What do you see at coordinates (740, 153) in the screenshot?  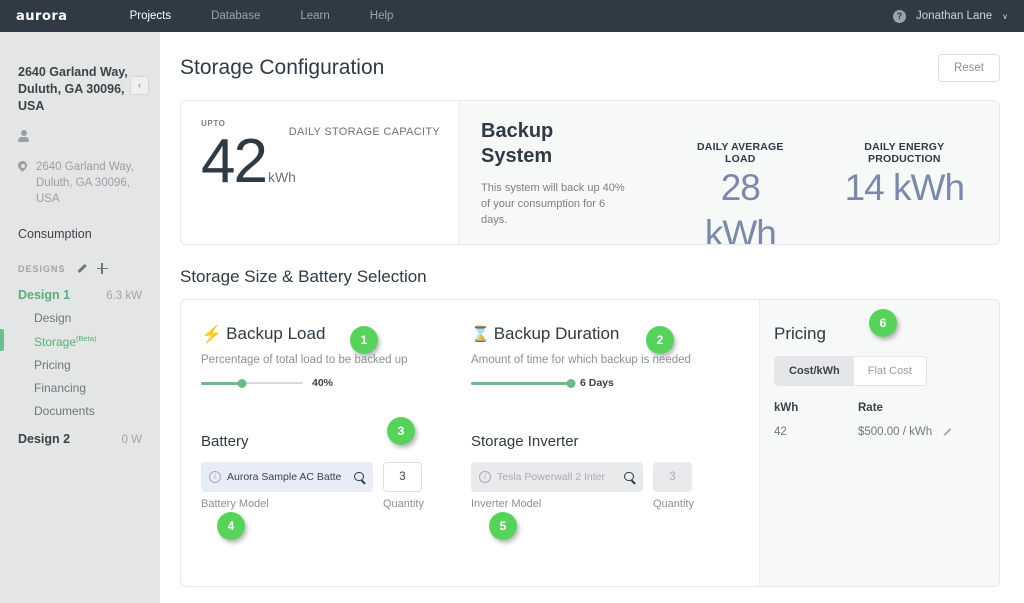 I see `stat-daily-average-load-label: DAILY AVERAGE LOAD` at bounding box center [740, 153].